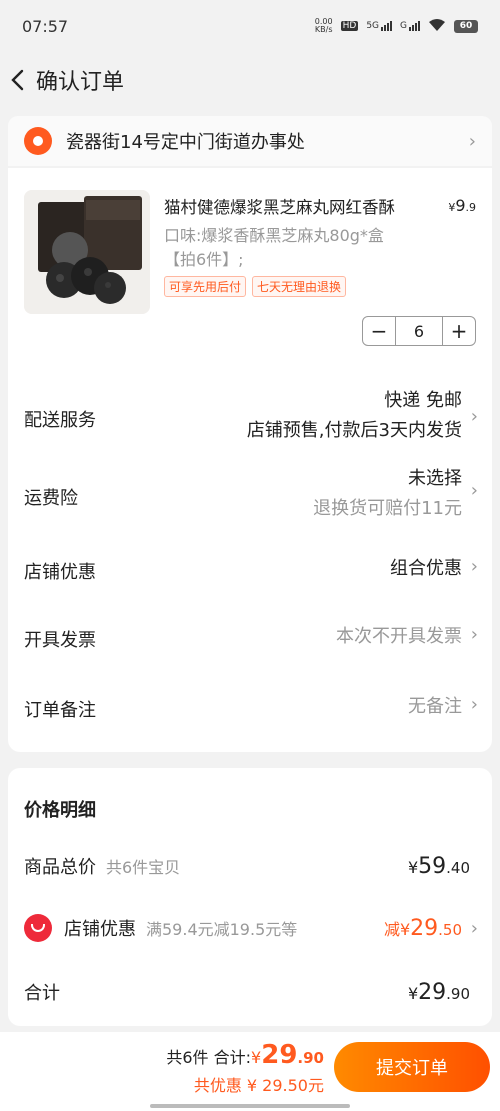  Describe the element at coordinates (17, 80) in the screenshot. I see `back-arrow-icon` at that location.